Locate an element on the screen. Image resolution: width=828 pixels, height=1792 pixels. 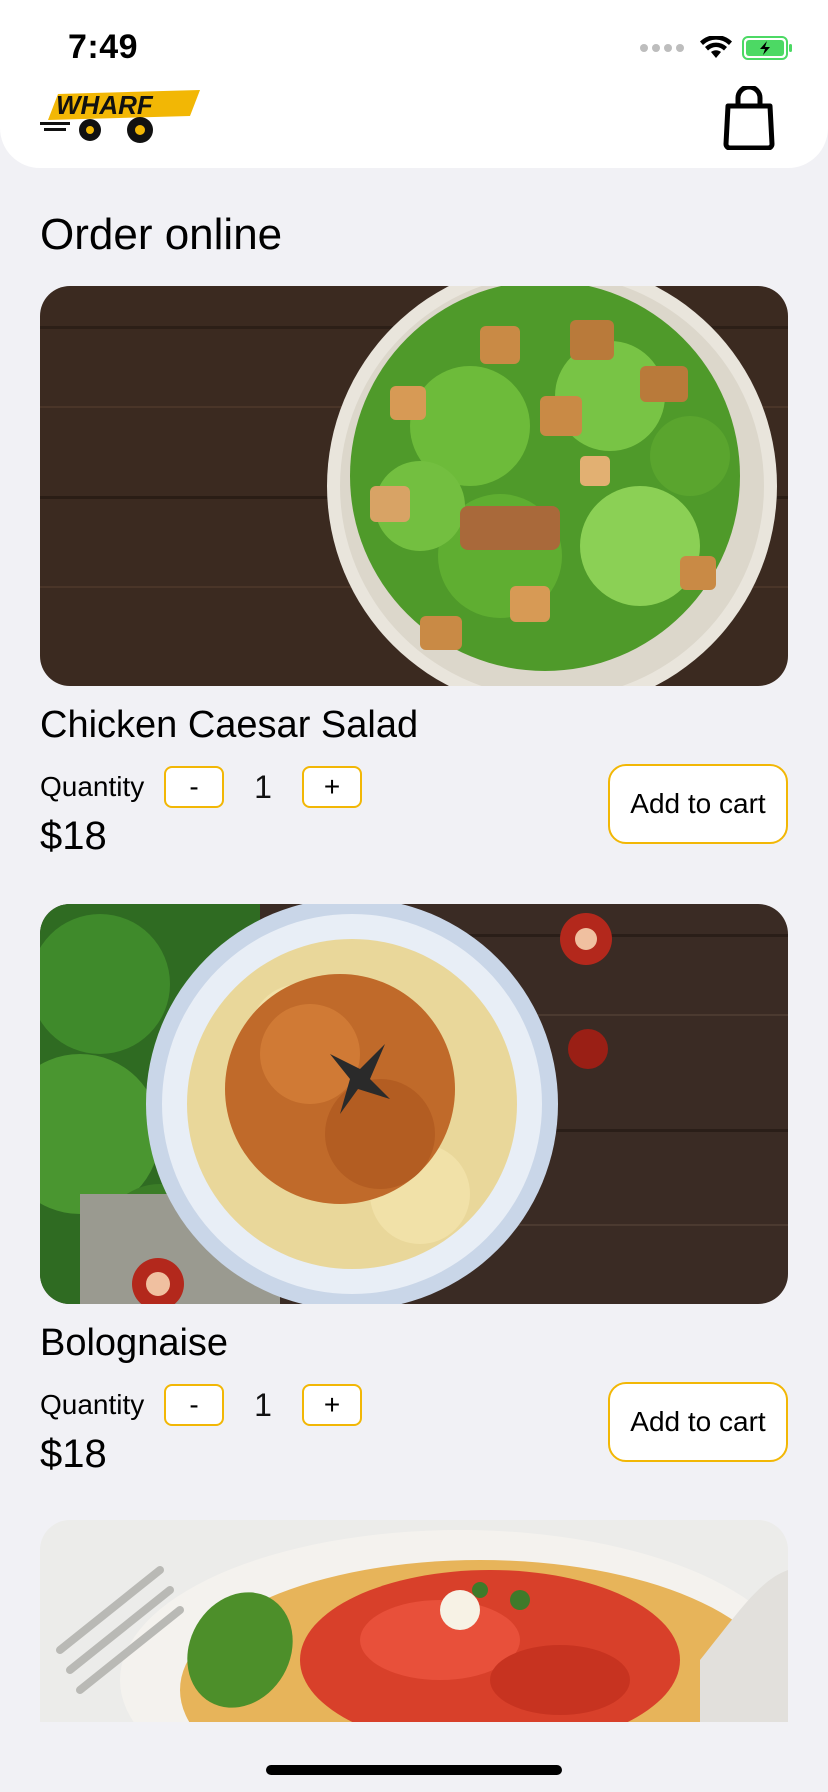
status-time: 7:49 is located at coordinates (103, 47).